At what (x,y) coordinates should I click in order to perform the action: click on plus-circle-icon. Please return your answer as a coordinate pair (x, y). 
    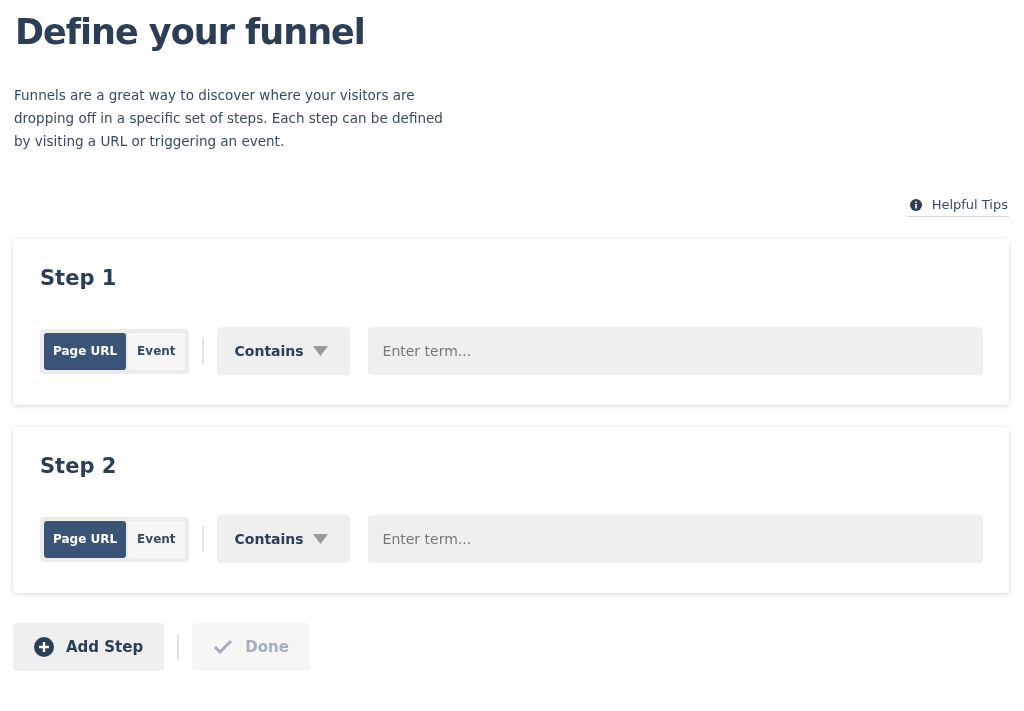
    Looking at the image, I should click on (44, 647).